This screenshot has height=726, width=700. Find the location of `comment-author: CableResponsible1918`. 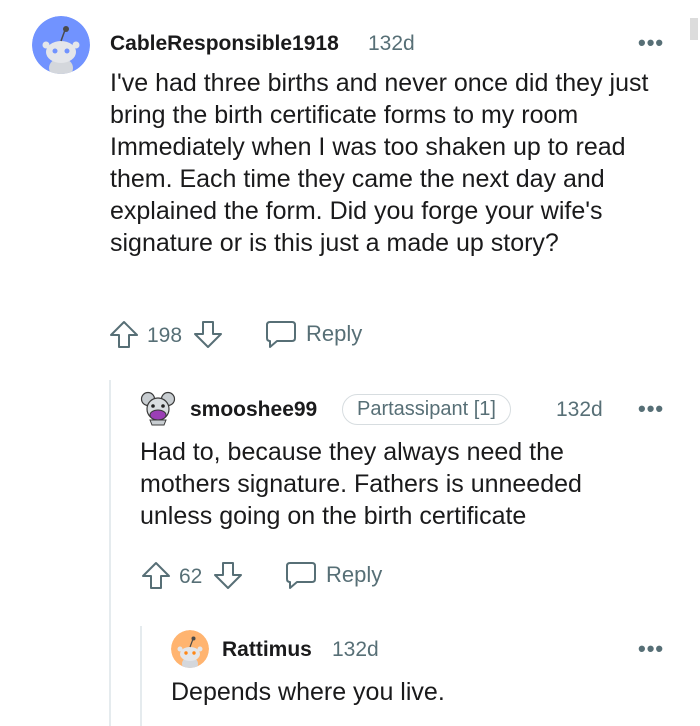

comment-author: CableResponsible1918 is located at coordinates (224, 44).